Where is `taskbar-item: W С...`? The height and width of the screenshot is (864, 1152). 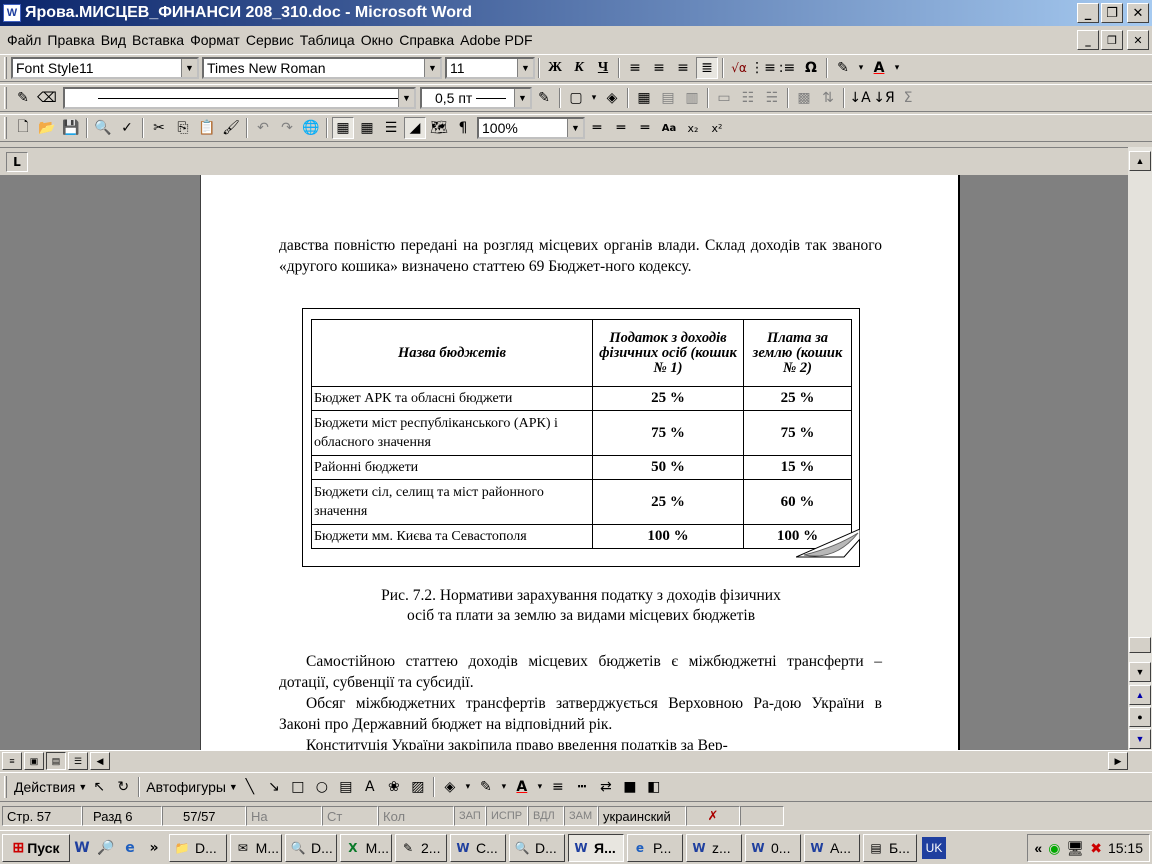
taskbar-item: W С... is located at coordinates (478, 847).